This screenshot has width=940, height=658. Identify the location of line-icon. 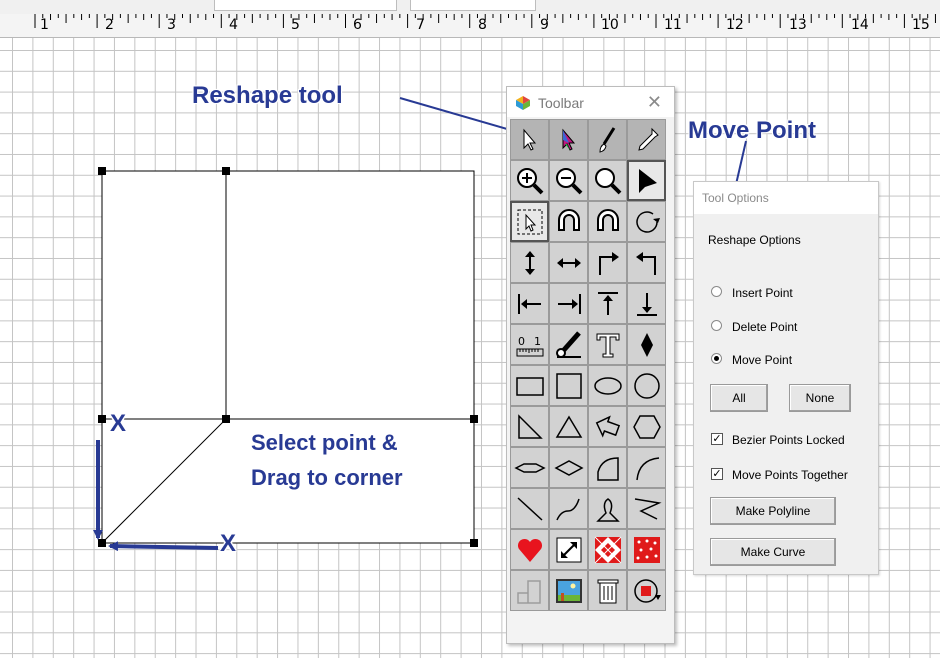
(529, 508).